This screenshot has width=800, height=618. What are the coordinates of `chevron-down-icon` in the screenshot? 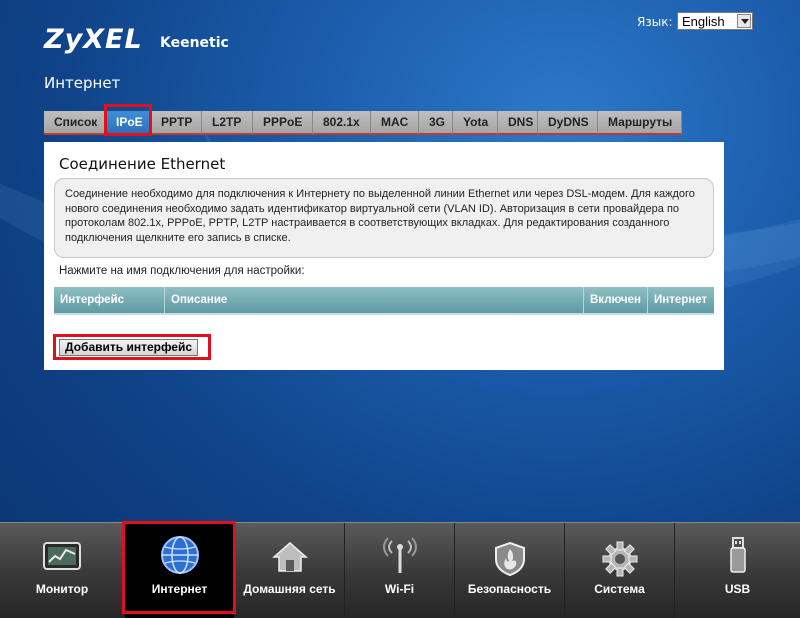 It's located at (744, 21).